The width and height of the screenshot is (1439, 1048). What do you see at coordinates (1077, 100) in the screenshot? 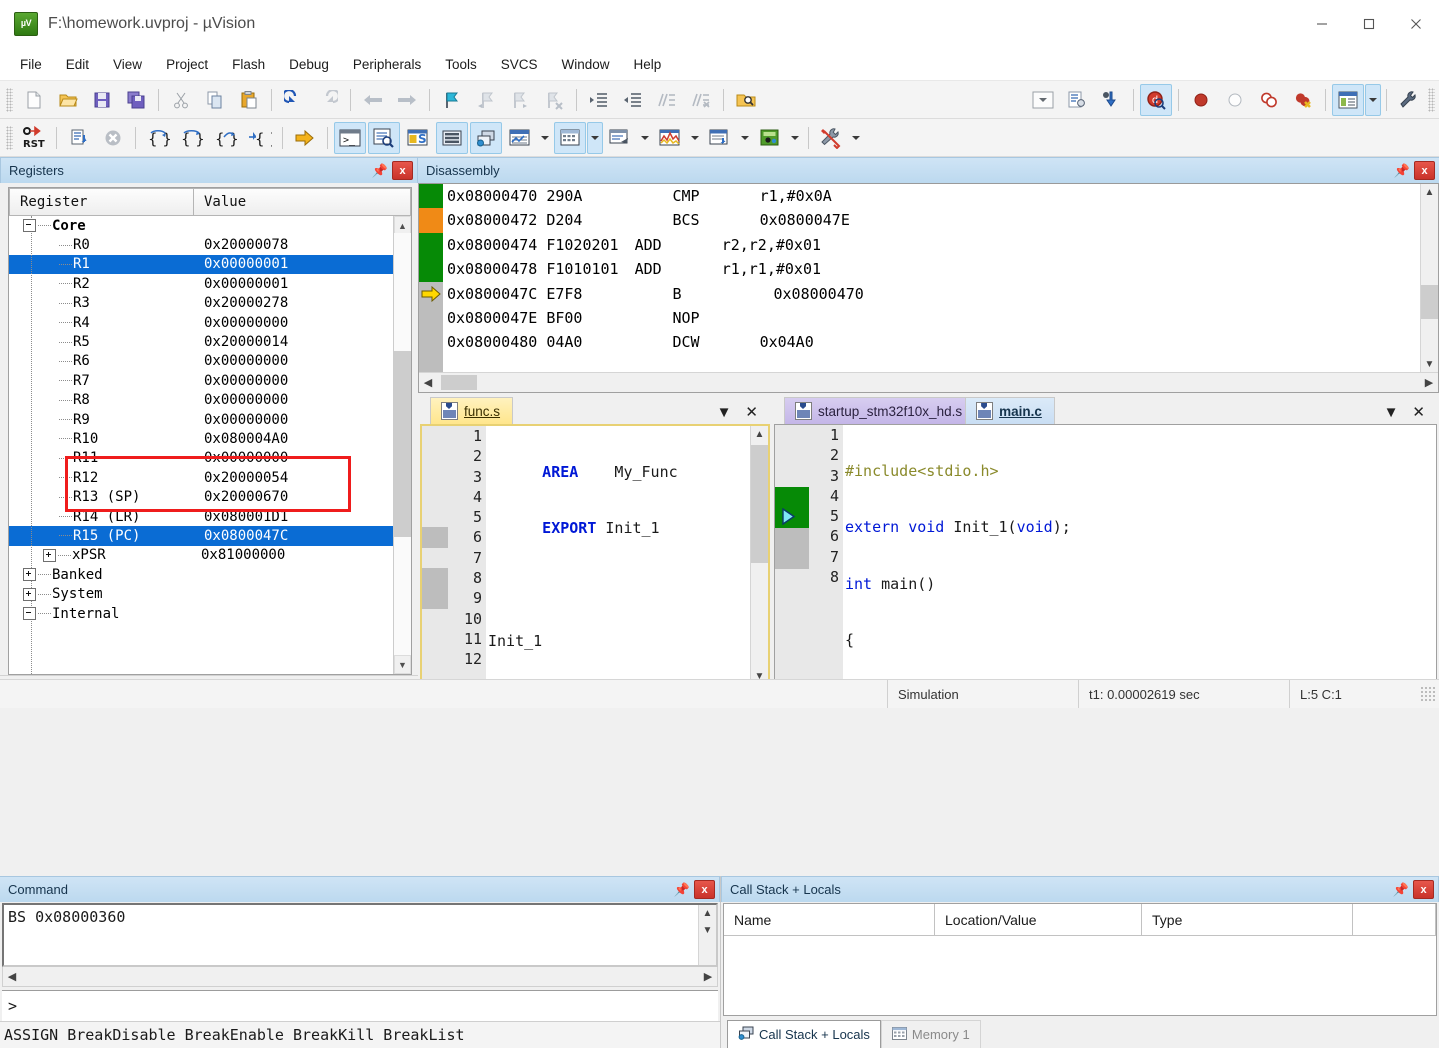
I see `configure-icon` at bounding box center [1077, 100].